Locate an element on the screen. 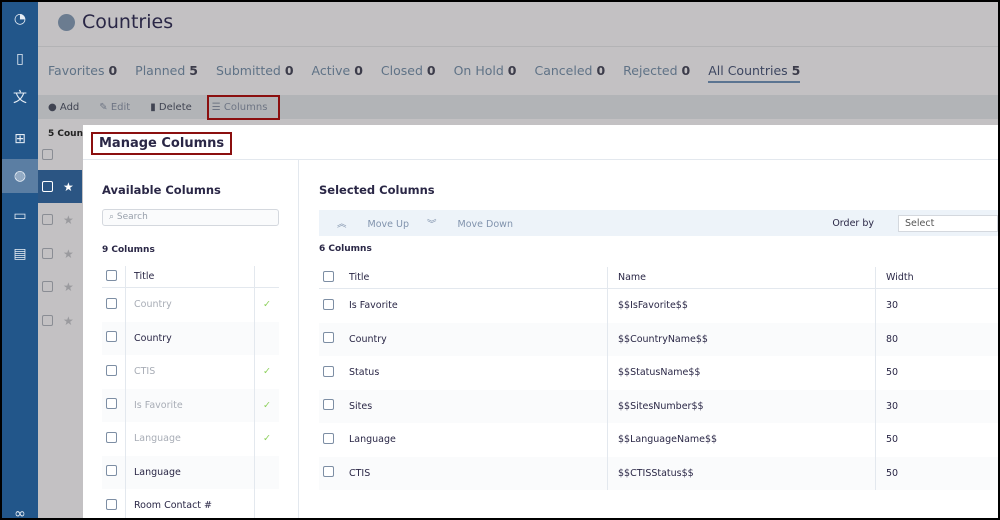 The image size is (1000, 520). translate-icon: 文 is located at coordinates (20, 97).